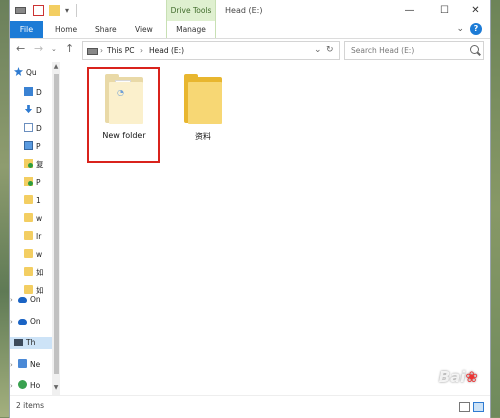 The image size is (500, 418). What do you see at coordinates (203, 136) in the screenshot?
I see `file-name: 资料` at bounding box center [203, 136].